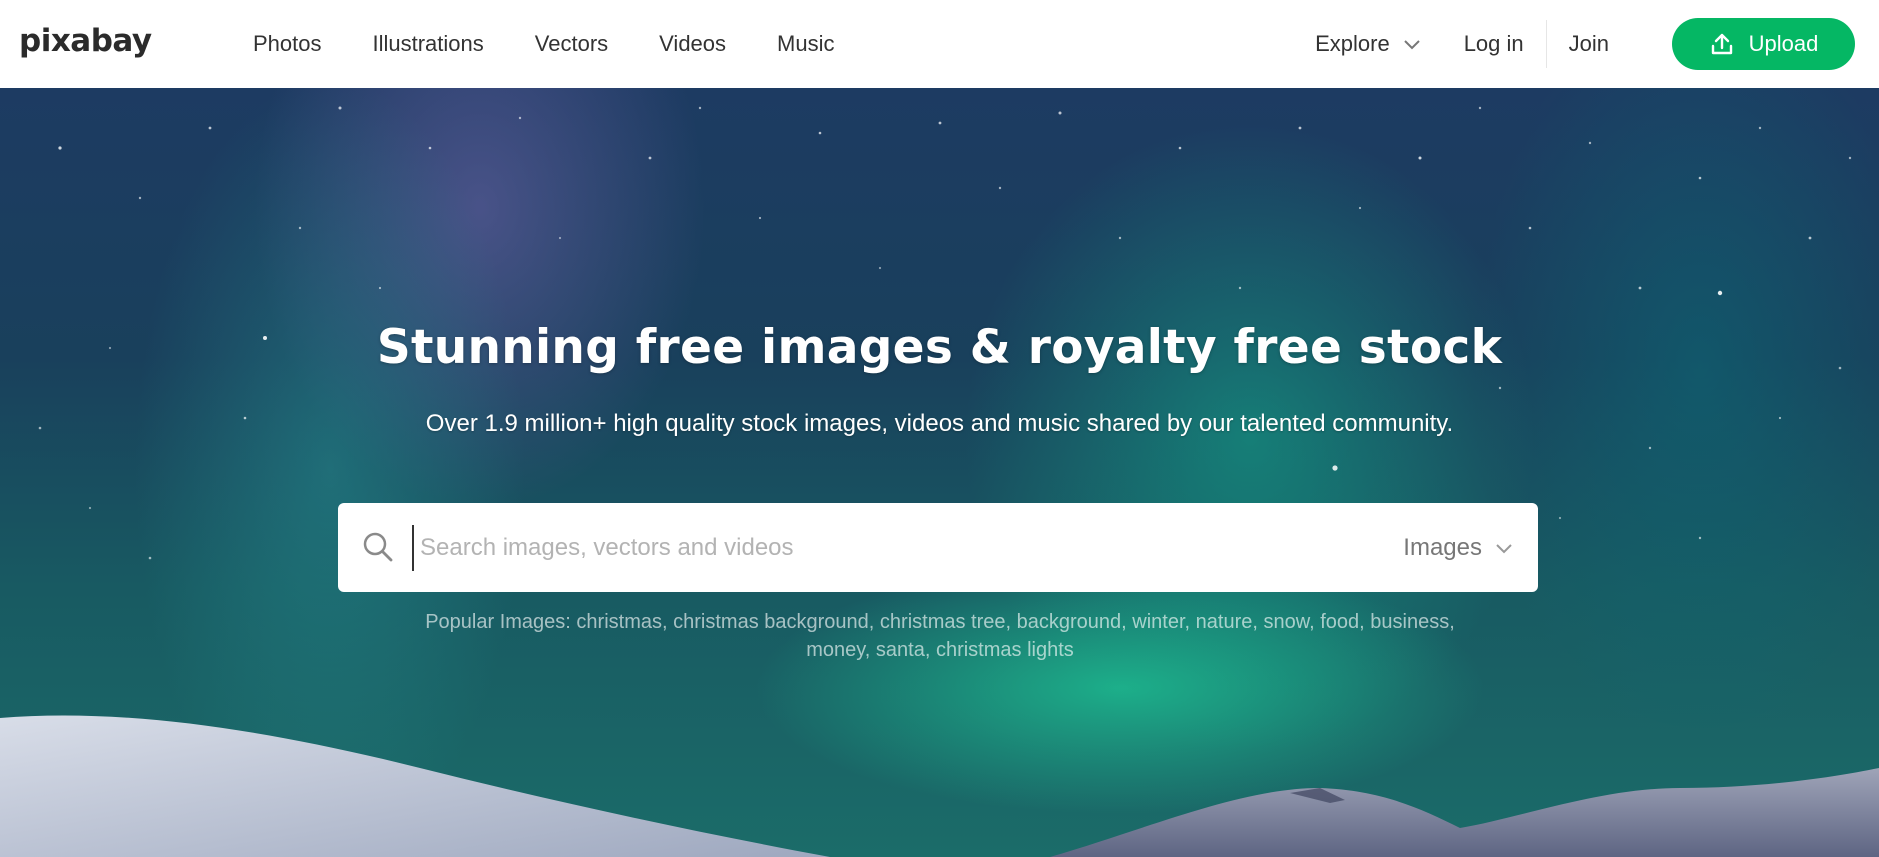  Describe the element at coordinates (805, 44) in the screenshot. I see `nav-item-music: Music` at that location.